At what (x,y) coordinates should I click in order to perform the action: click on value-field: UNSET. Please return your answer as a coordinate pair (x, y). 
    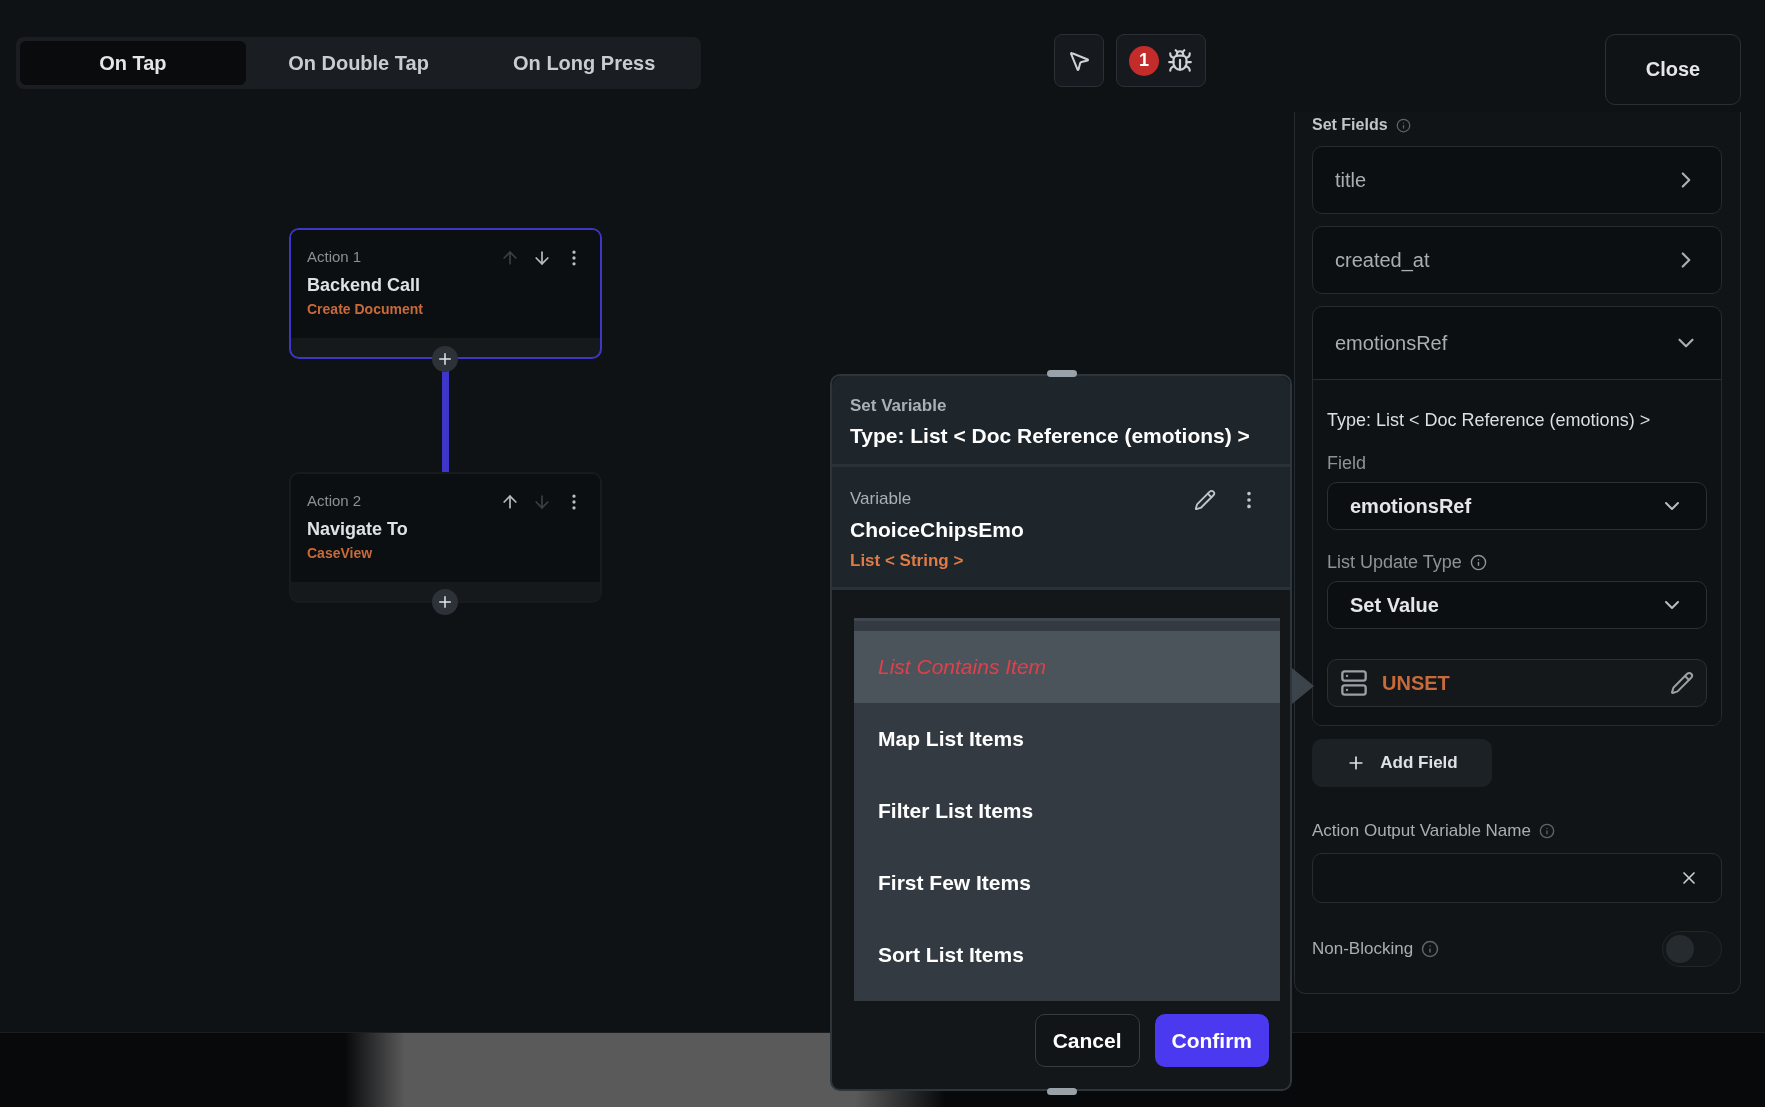
    Looking at the image, I should click on (1517, 683).